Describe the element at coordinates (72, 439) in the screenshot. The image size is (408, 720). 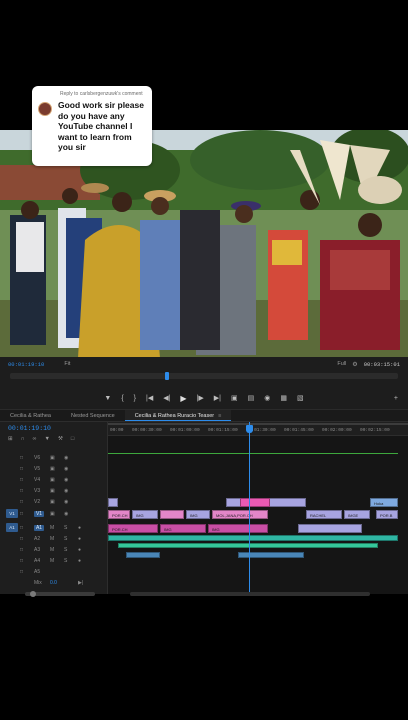
I see `captions-icon: □` at that location.